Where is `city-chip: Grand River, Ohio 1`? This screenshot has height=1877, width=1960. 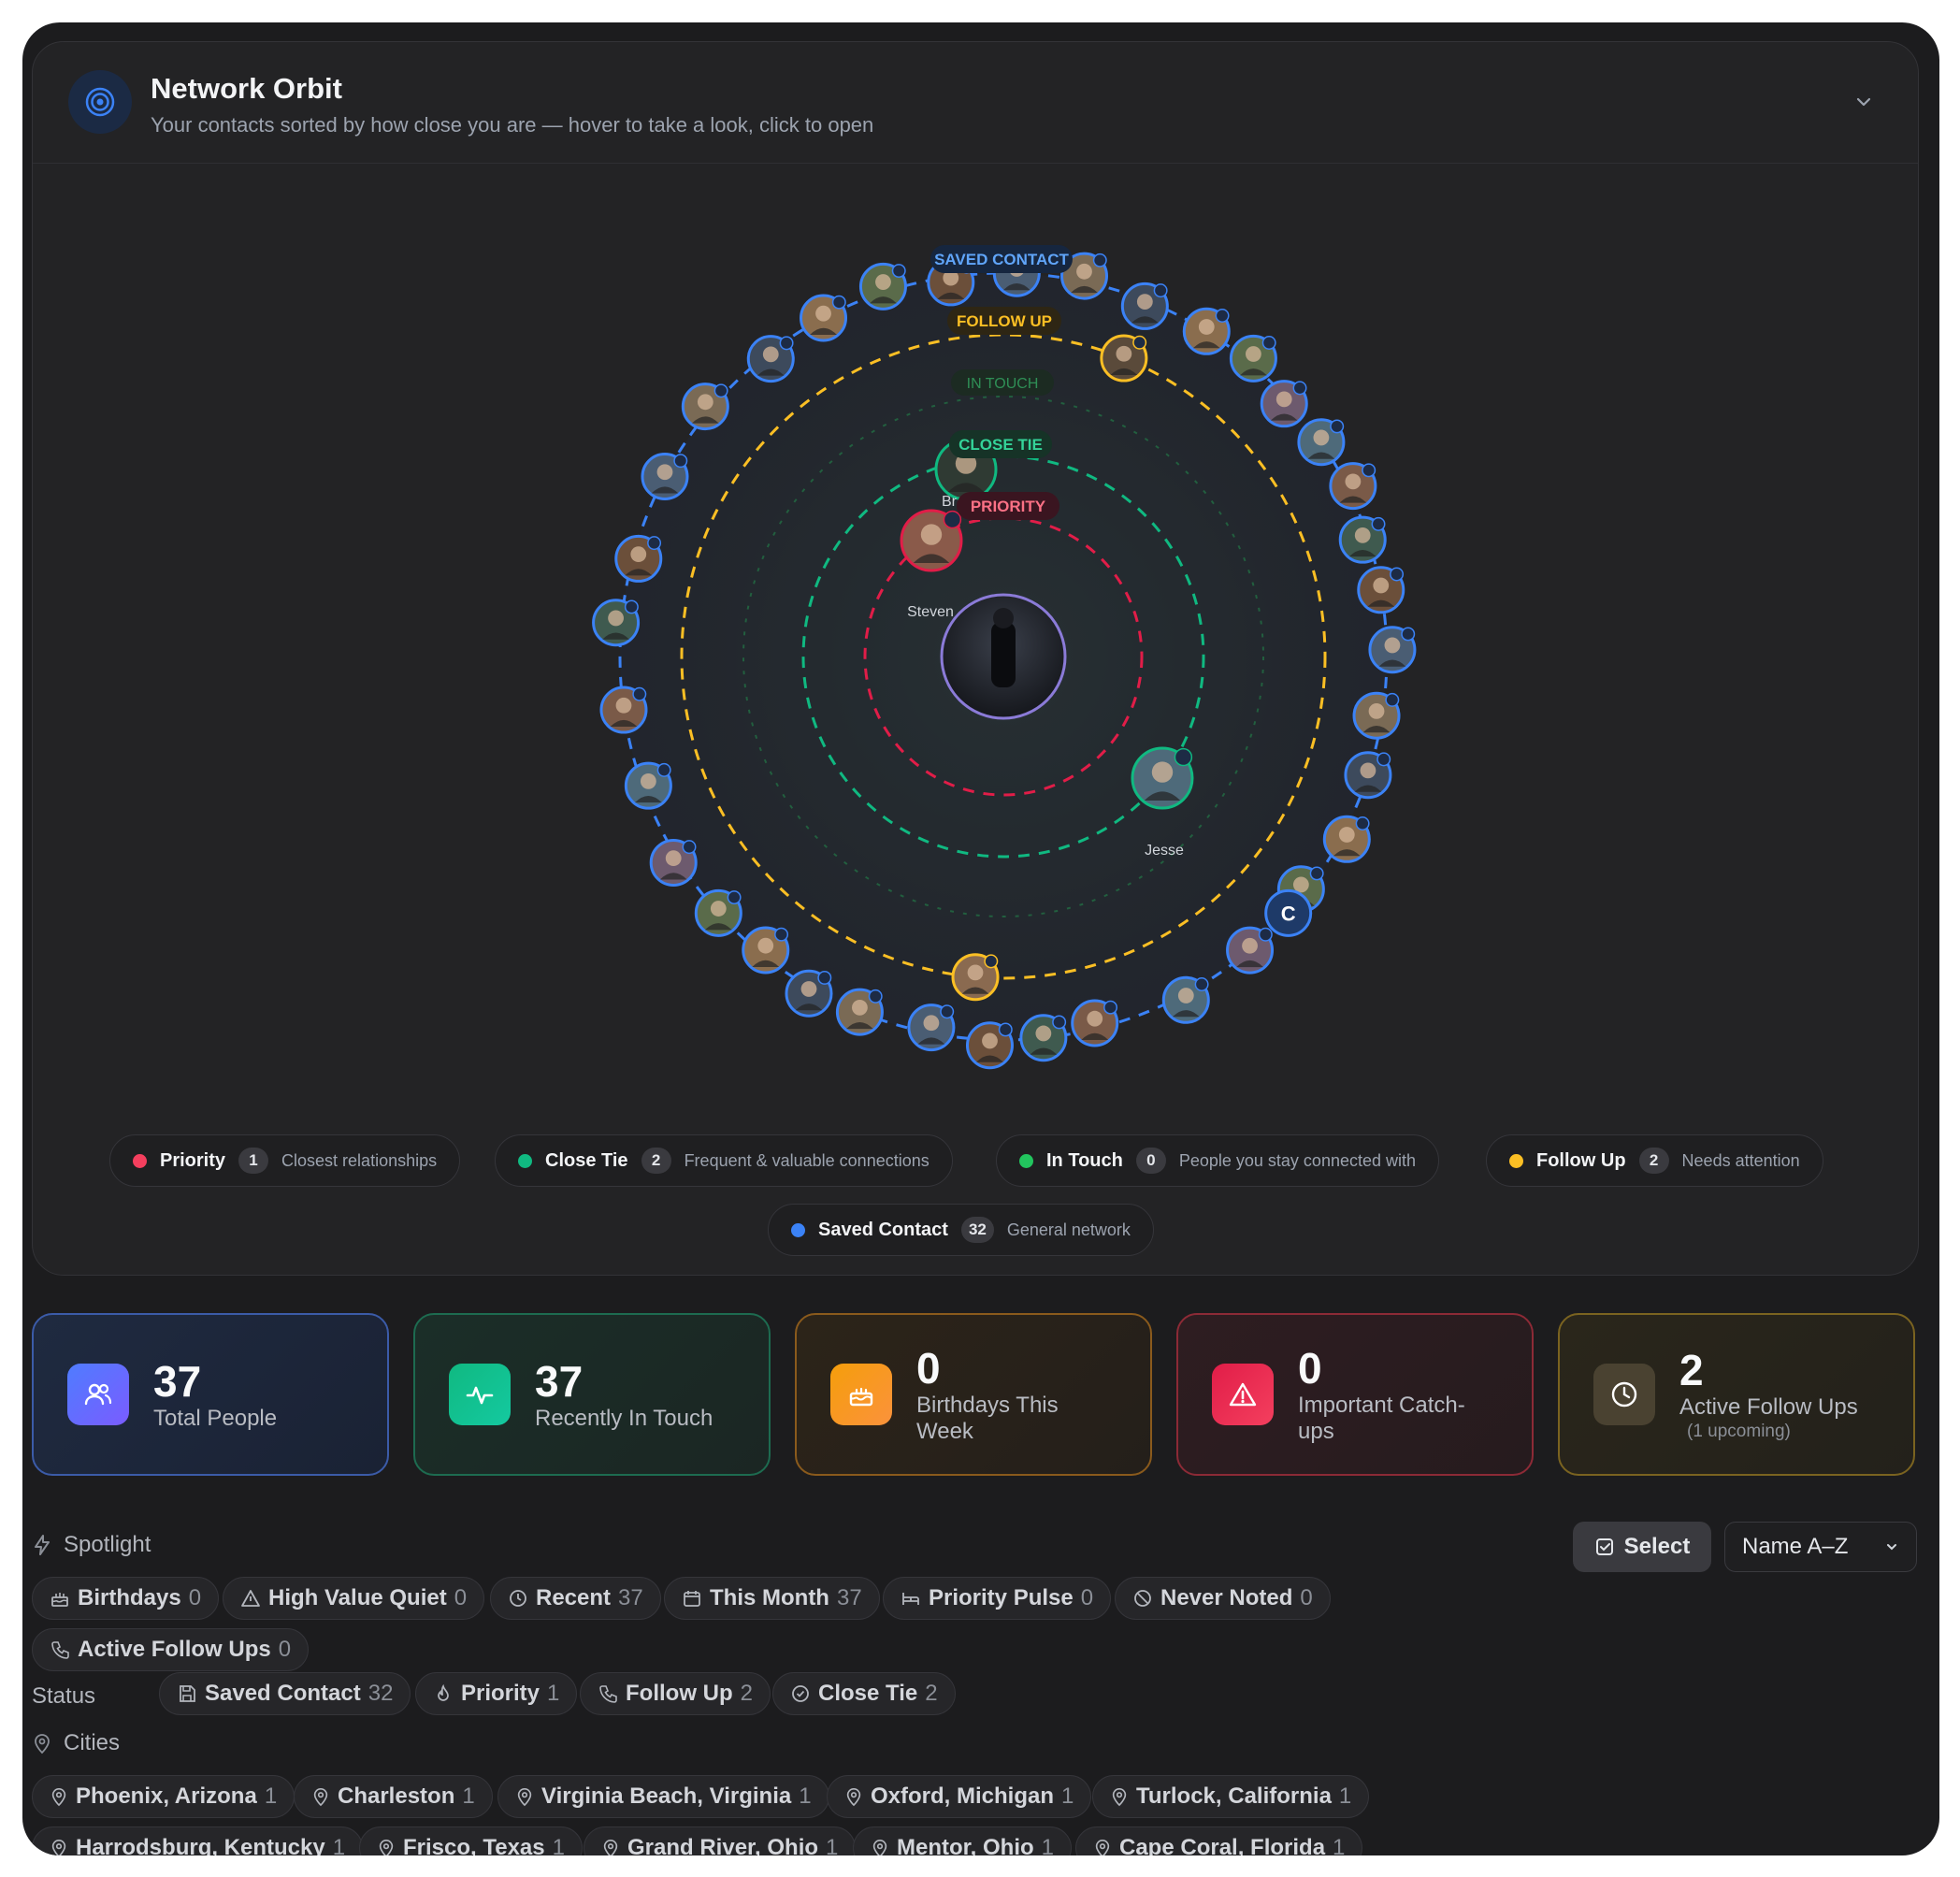
city-chip: Grand River, Ohio 1 is located at coordinates (720, 1840).